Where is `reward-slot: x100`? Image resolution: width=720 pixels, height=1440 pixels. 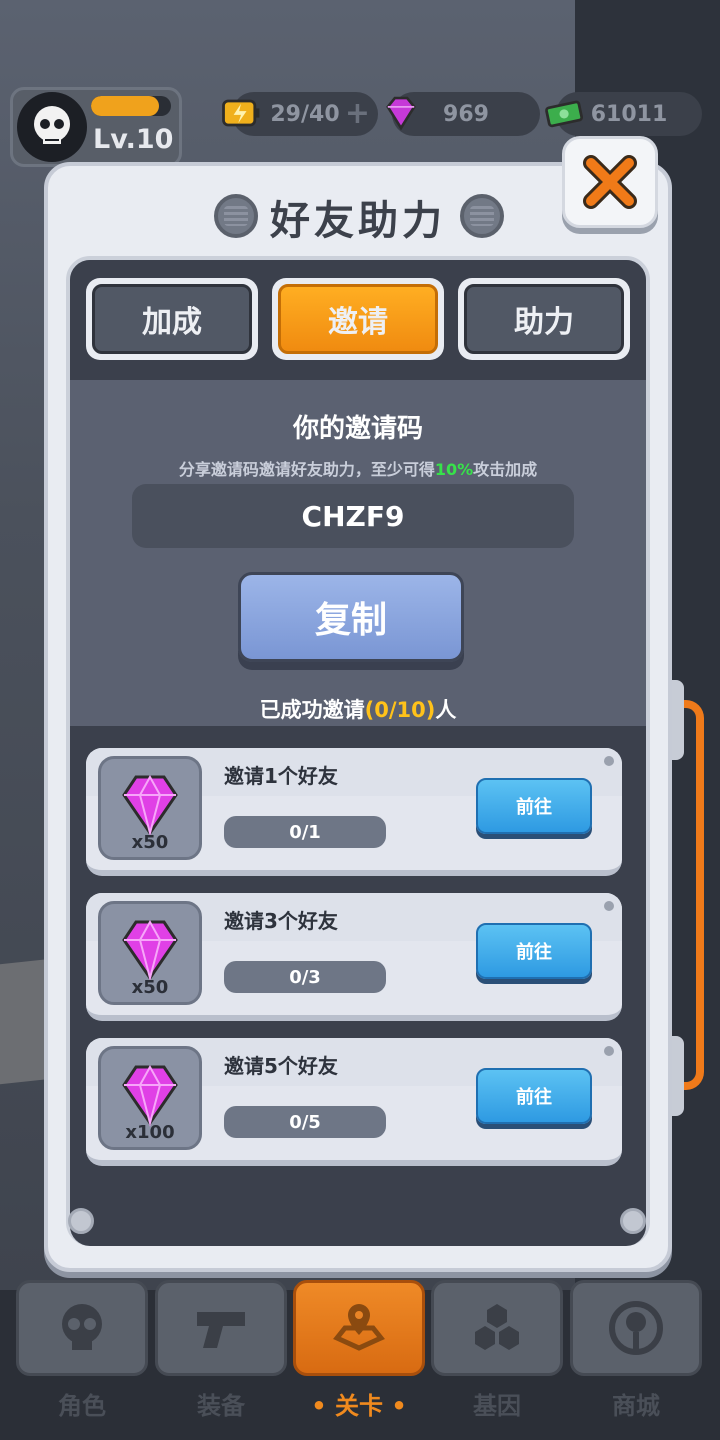
reward-slot: x100 is located at coordinates (150, 1098).